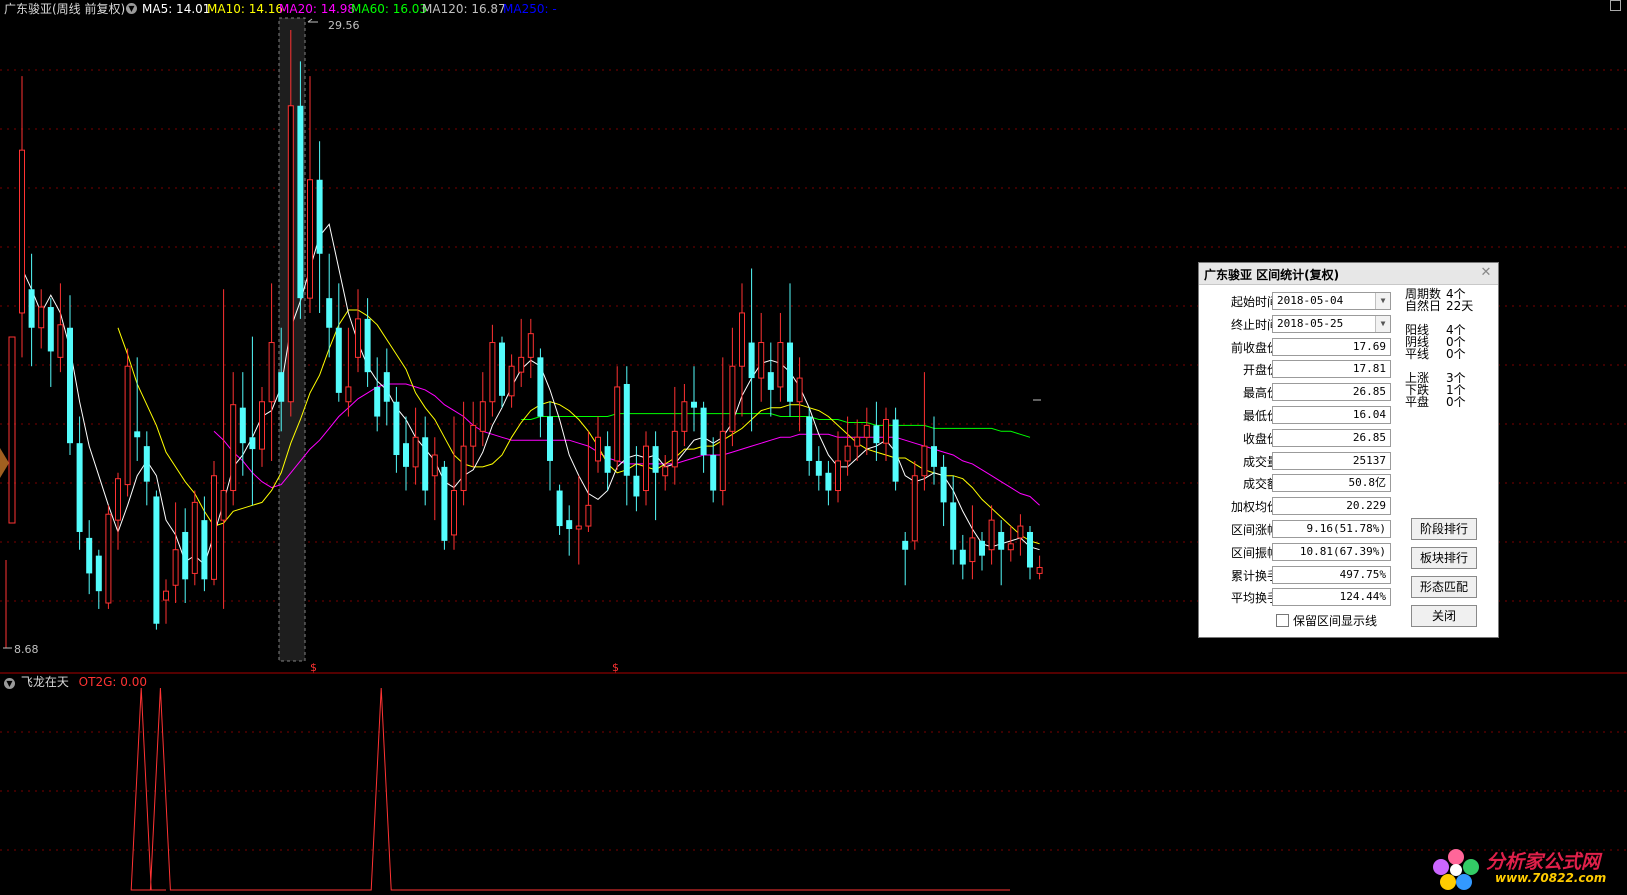 The image size is (1627, 895). Describe the element at coordinates (615, 667) in the screenshot. I see `range-end-mark: $` at that location.